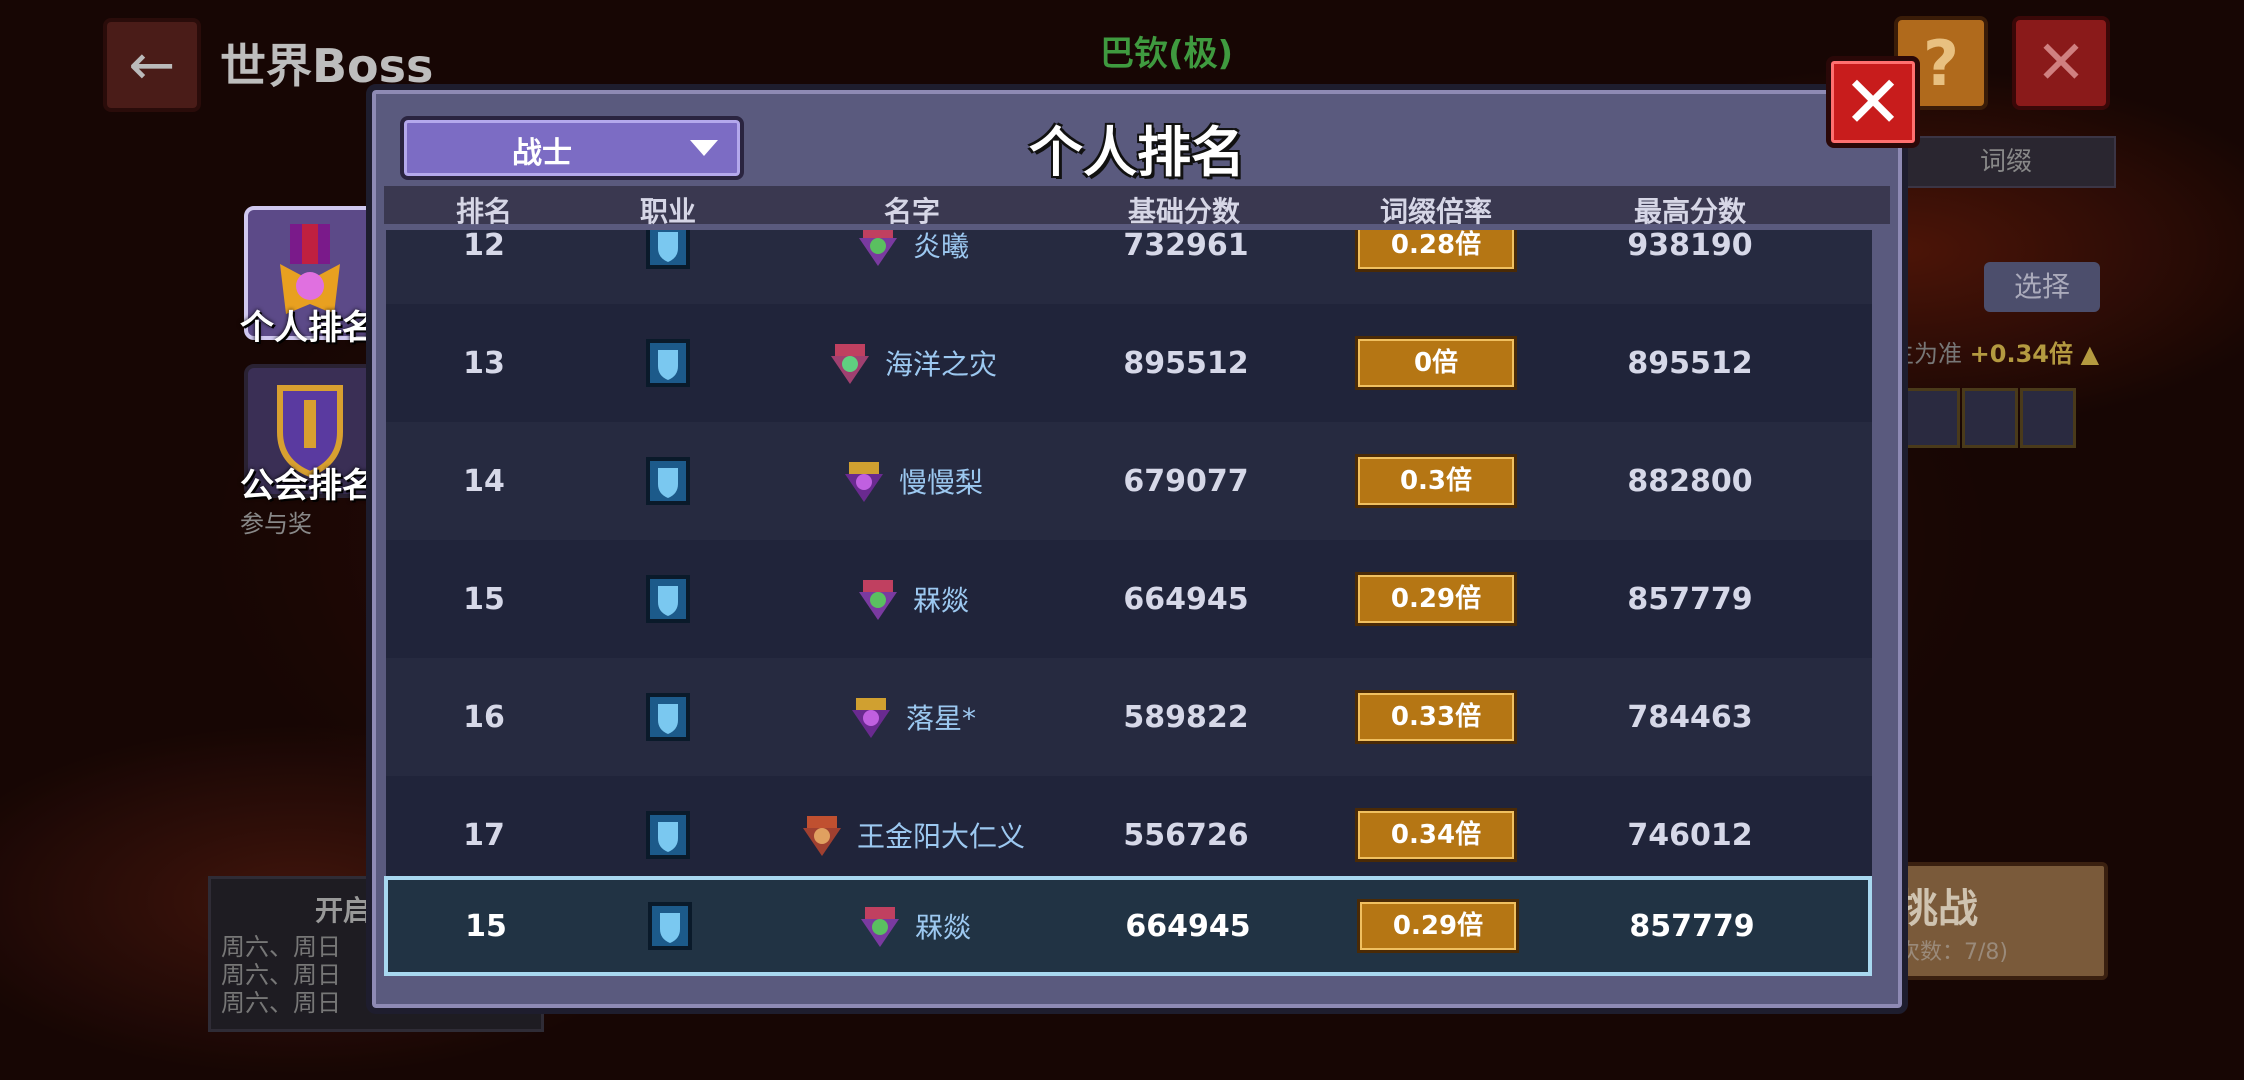 This screenshot has width=2244, height=1080. Describe the element at coordinates (1690, 211) in the screenshot. I see `col-best-score: 最高分数` at that location.